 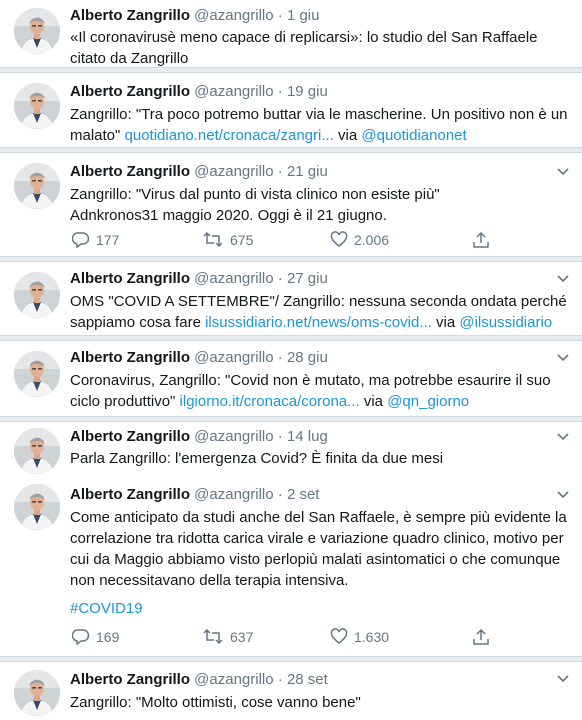 I want to click on tweet-text-body: sappiamo cosa fare, so click(x=135, y=322).